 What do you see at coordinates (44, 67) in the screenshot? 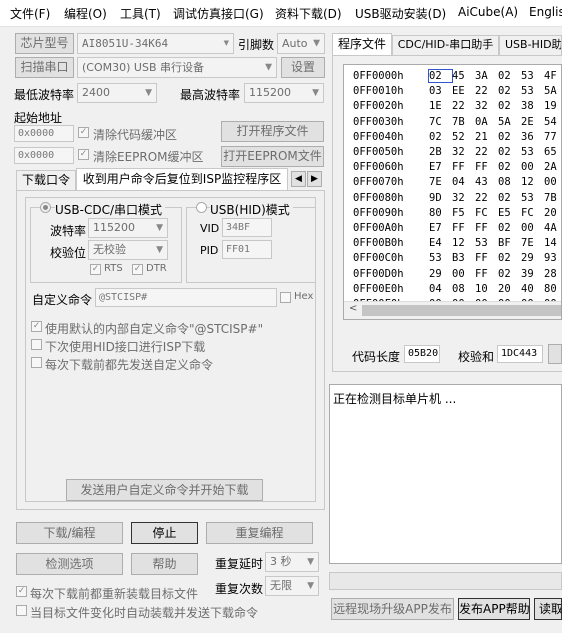
I see `scan-port-button: 扫描串口` at bounding box center [44, 67].